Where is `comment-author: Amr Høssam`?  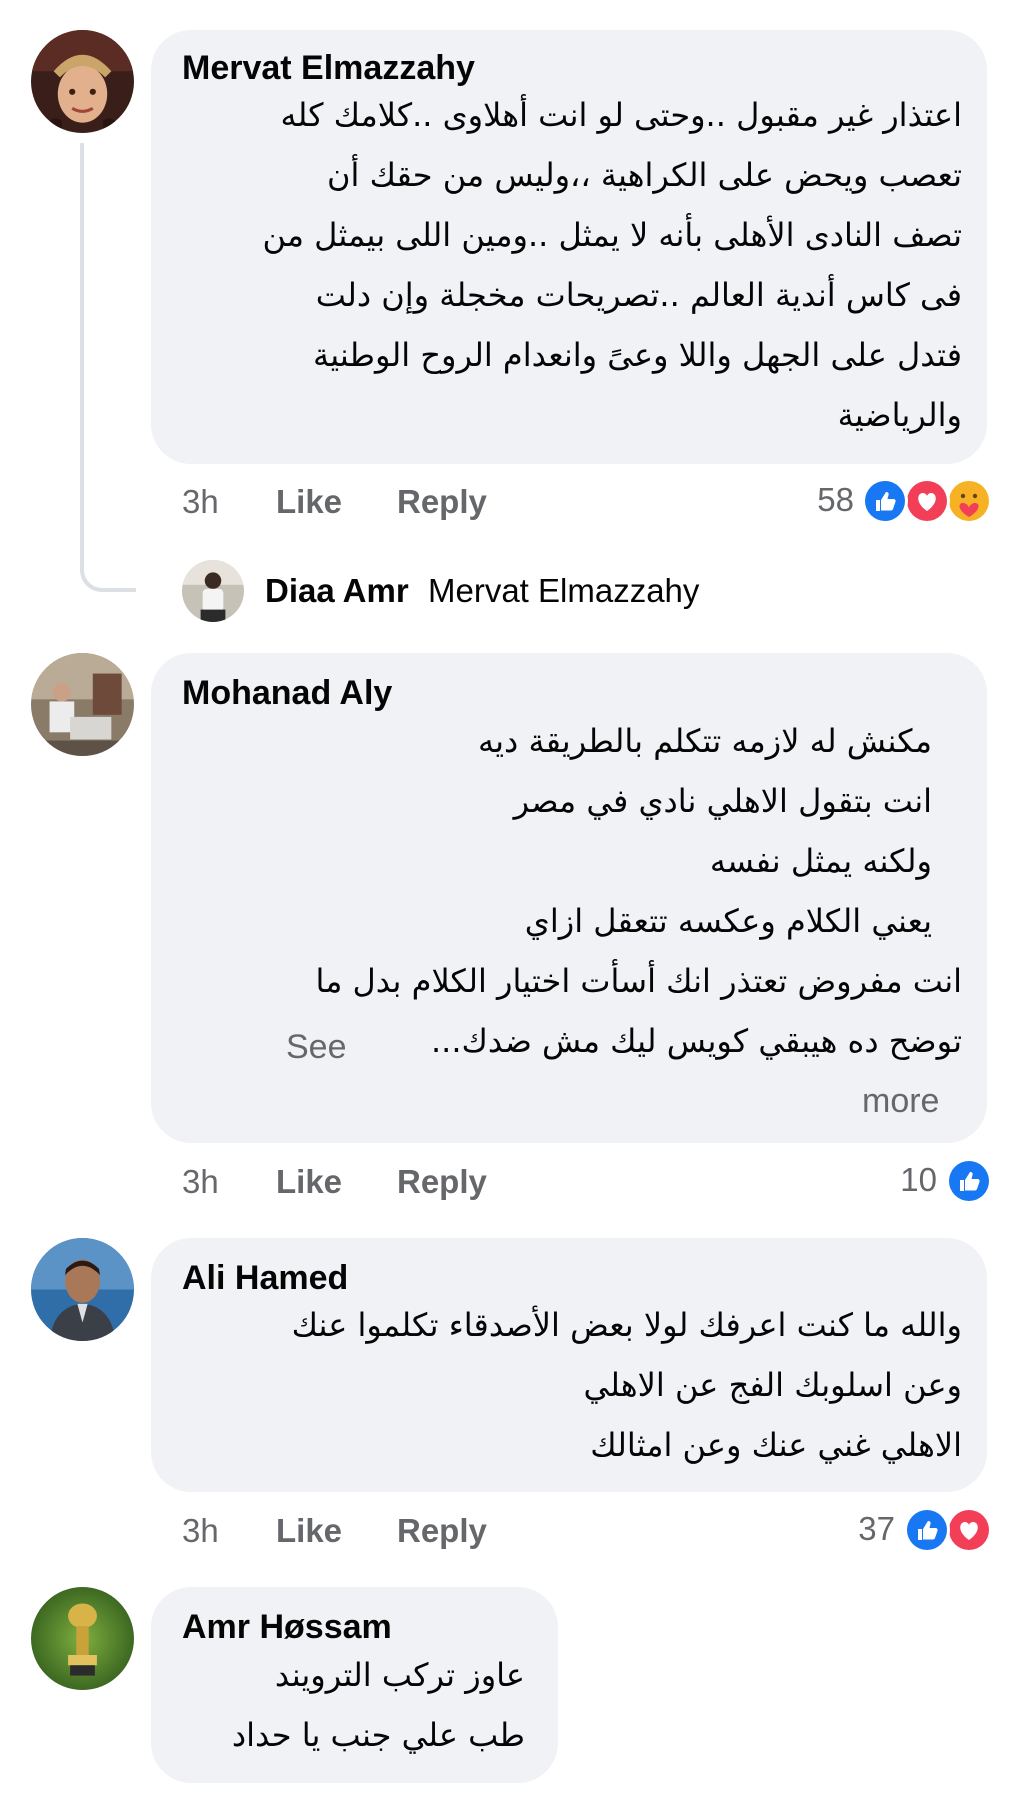
comment-author: Amr Høssam is located at coordinates (287, 1627).